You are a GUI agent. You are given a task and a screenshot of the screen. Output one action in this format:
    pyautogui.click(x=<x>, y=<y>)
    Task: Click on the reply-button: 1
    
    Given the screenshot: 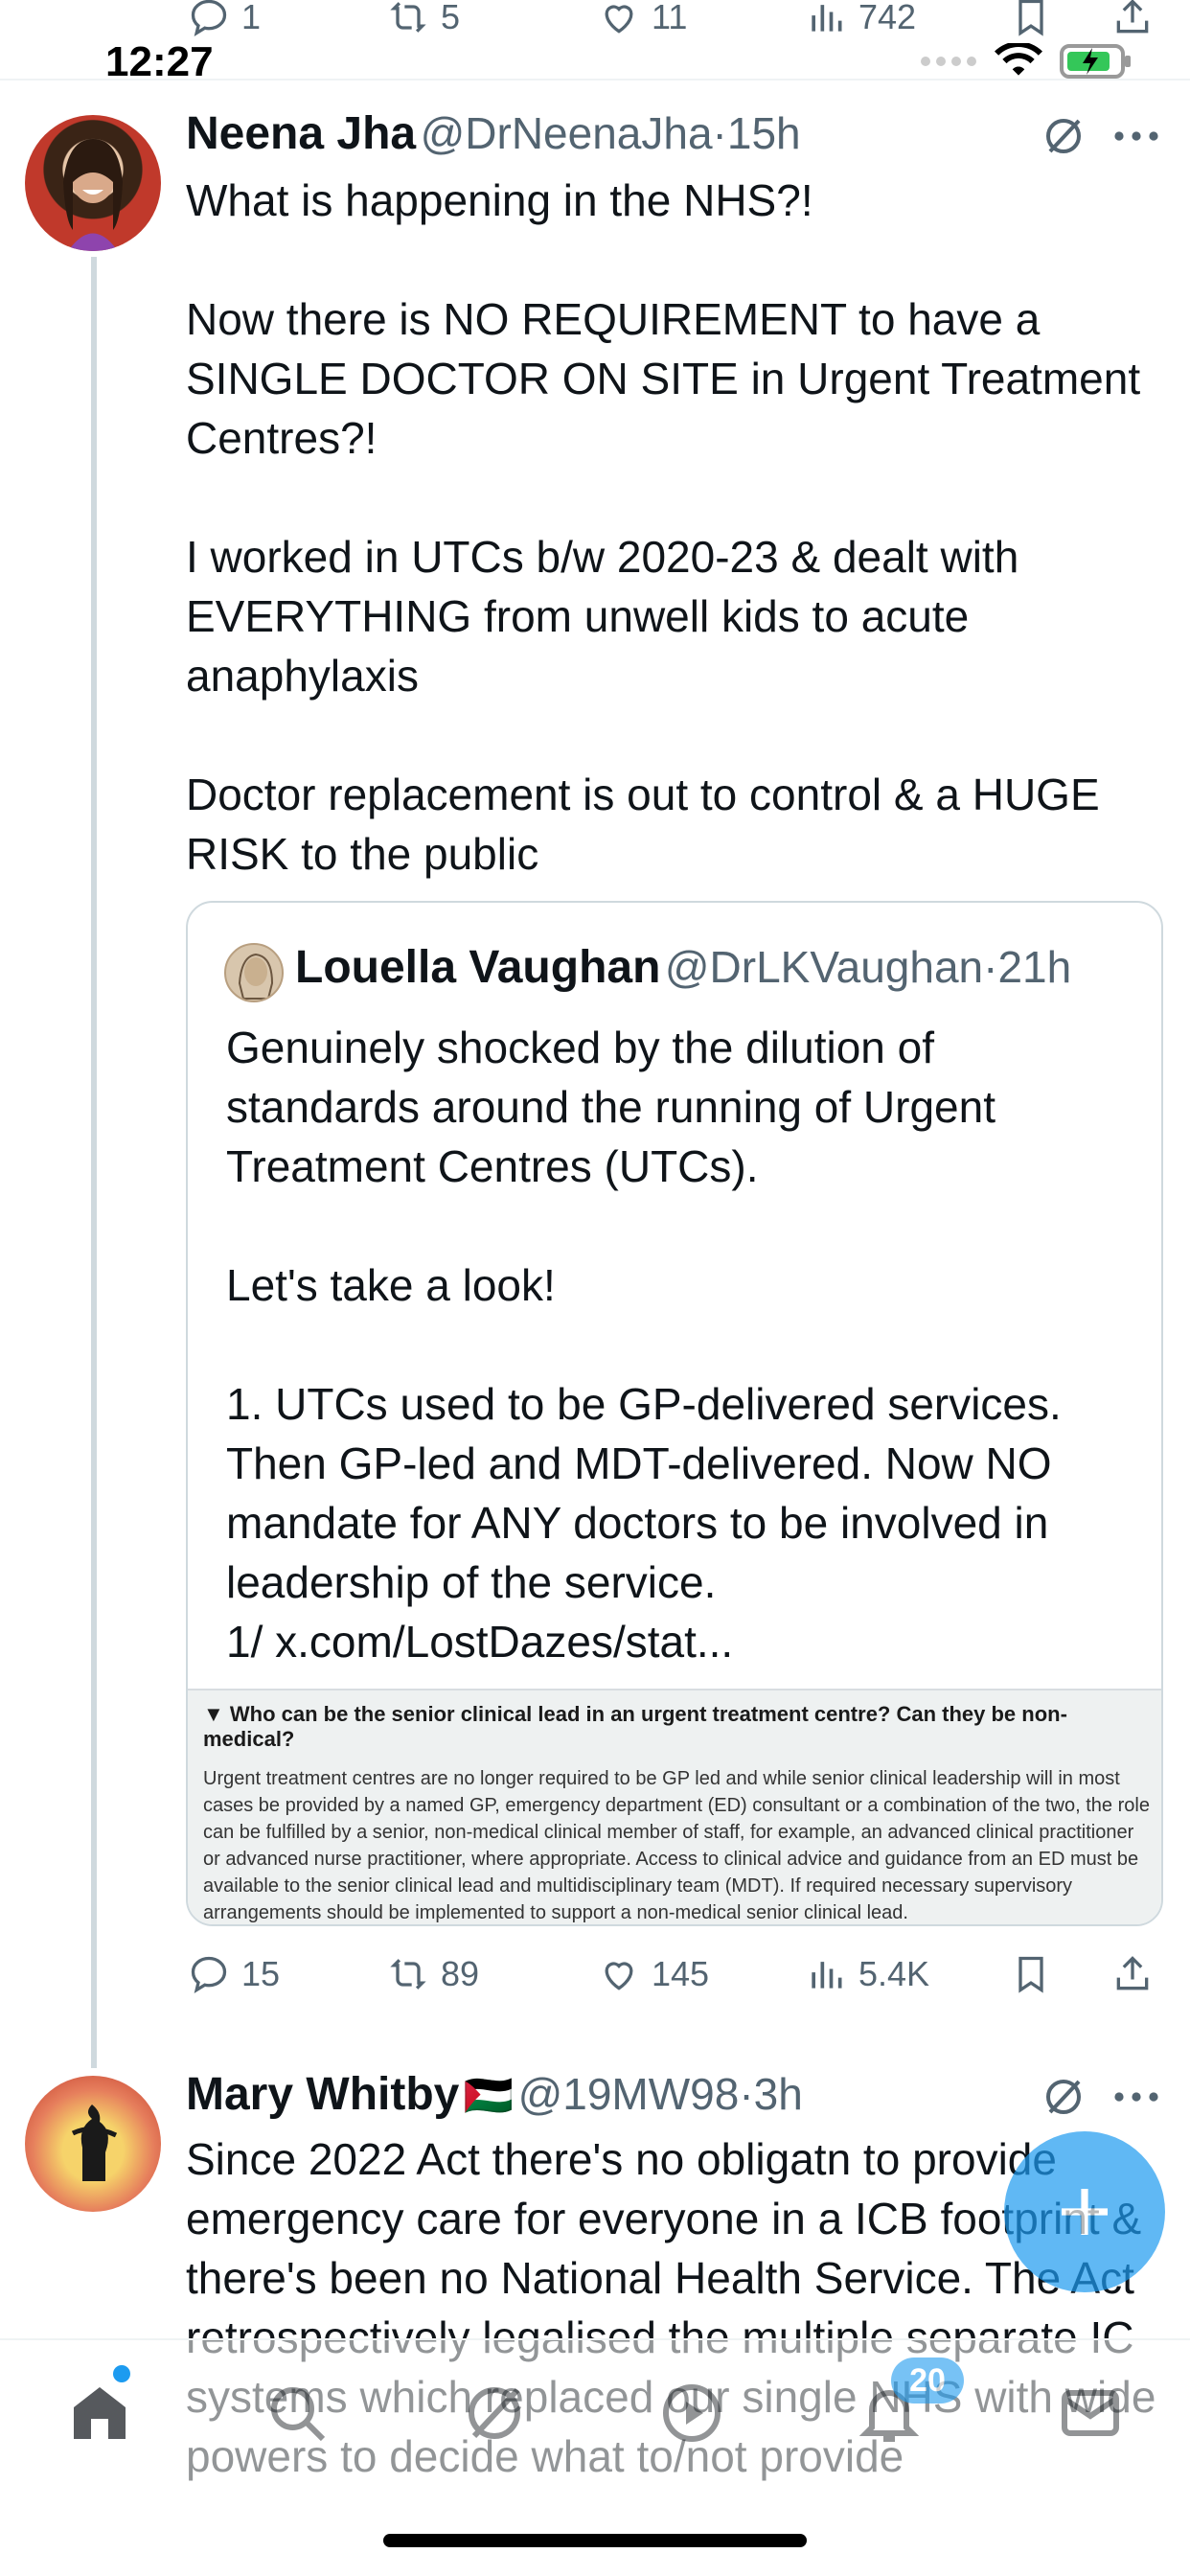 What is the action you would take?
    pyautogui.click(x=225, y=19)
    